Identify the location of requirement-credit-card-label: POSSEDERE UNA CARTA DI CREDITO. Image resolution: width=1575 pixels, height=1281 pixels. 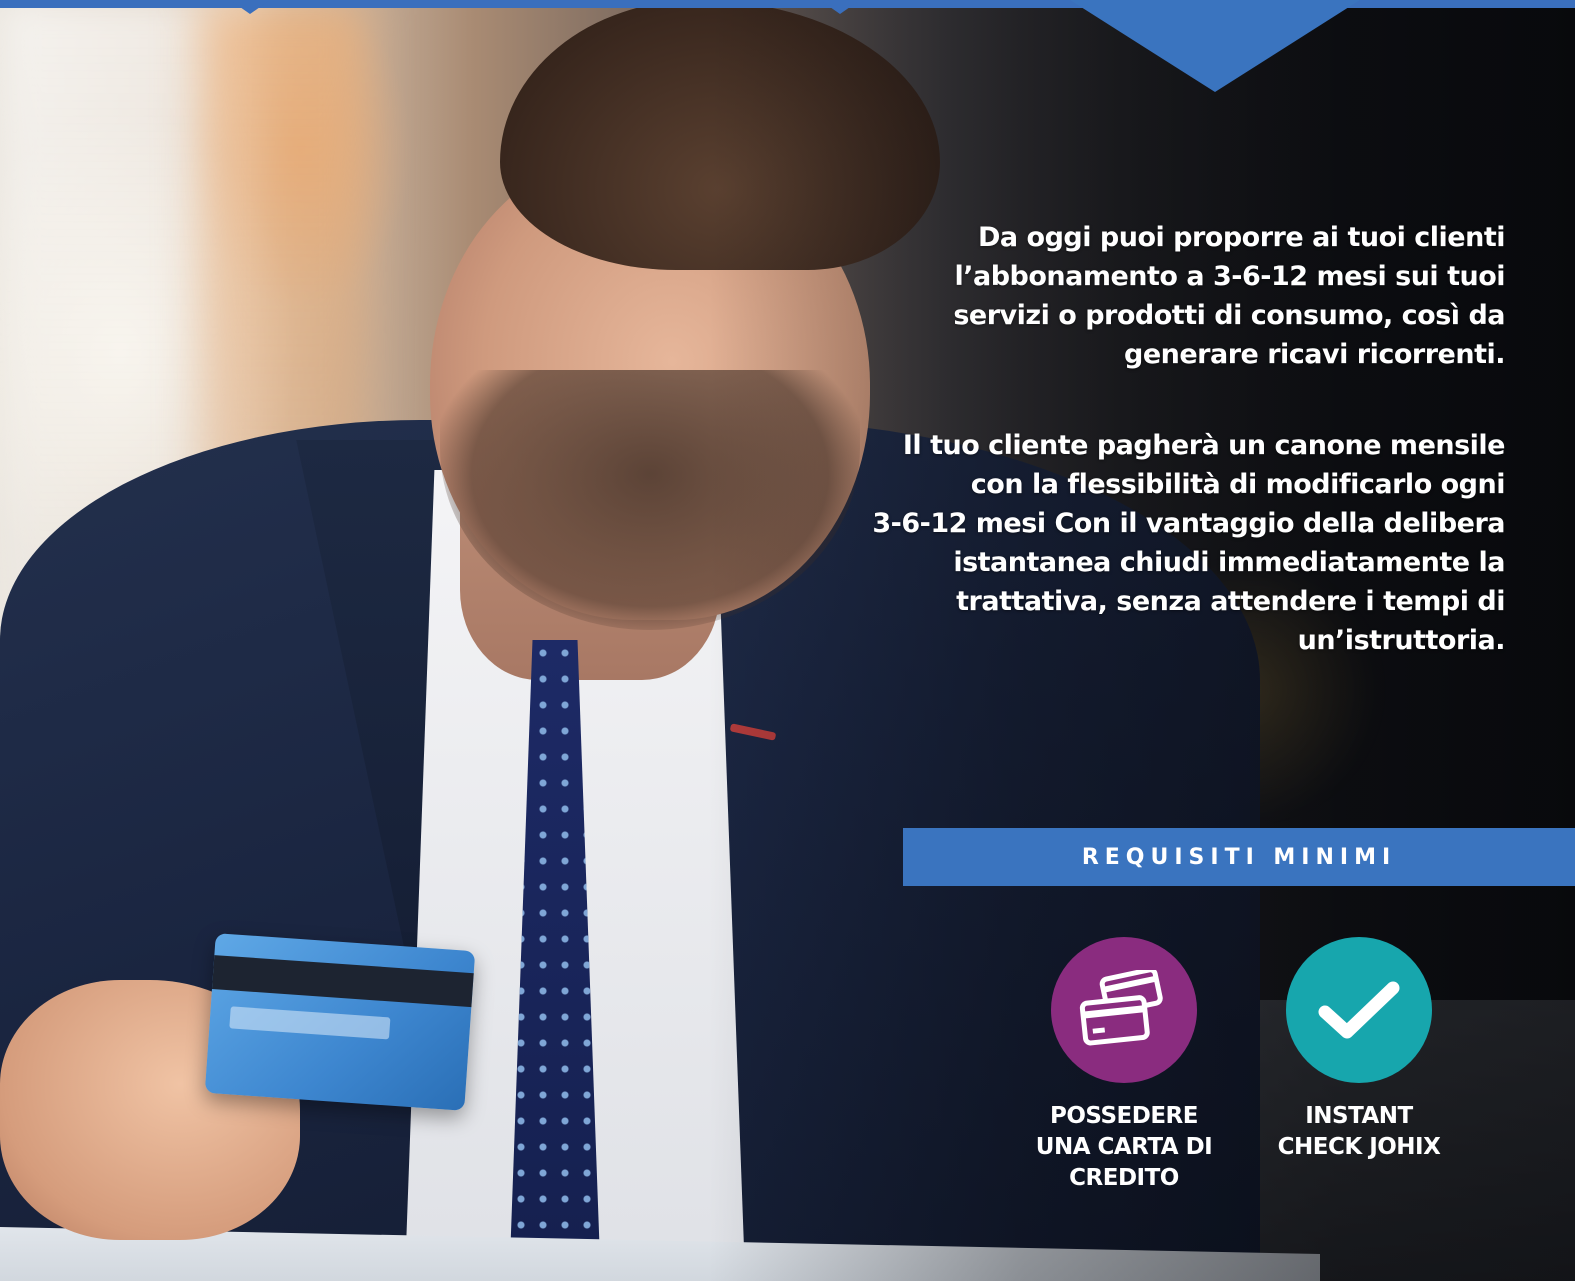
(1124, 1147).